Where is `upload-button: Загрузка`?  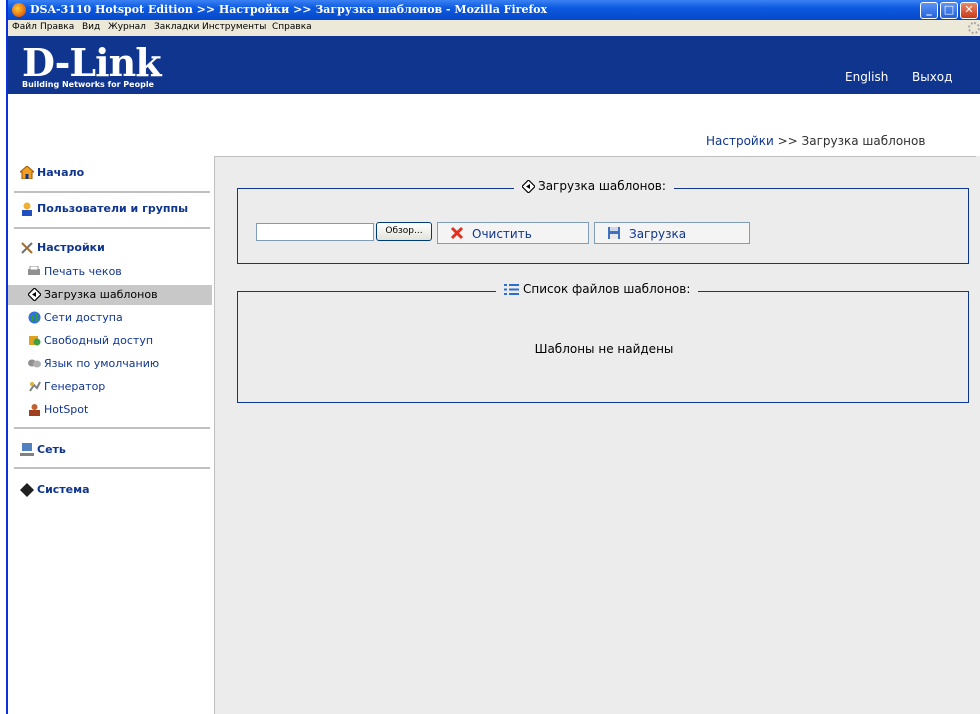 upload-button: Загрузка is located at coordinates (672, 233).